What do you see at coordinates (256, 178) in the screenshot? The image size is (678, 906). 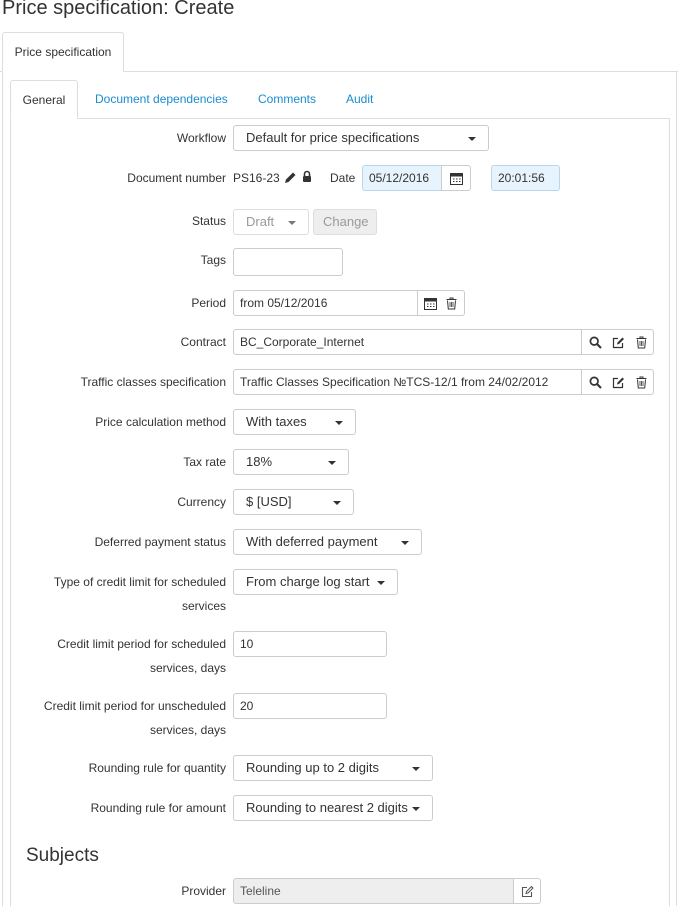 I see `document-number-value: PS16-23` at bounding box center [256, 178].